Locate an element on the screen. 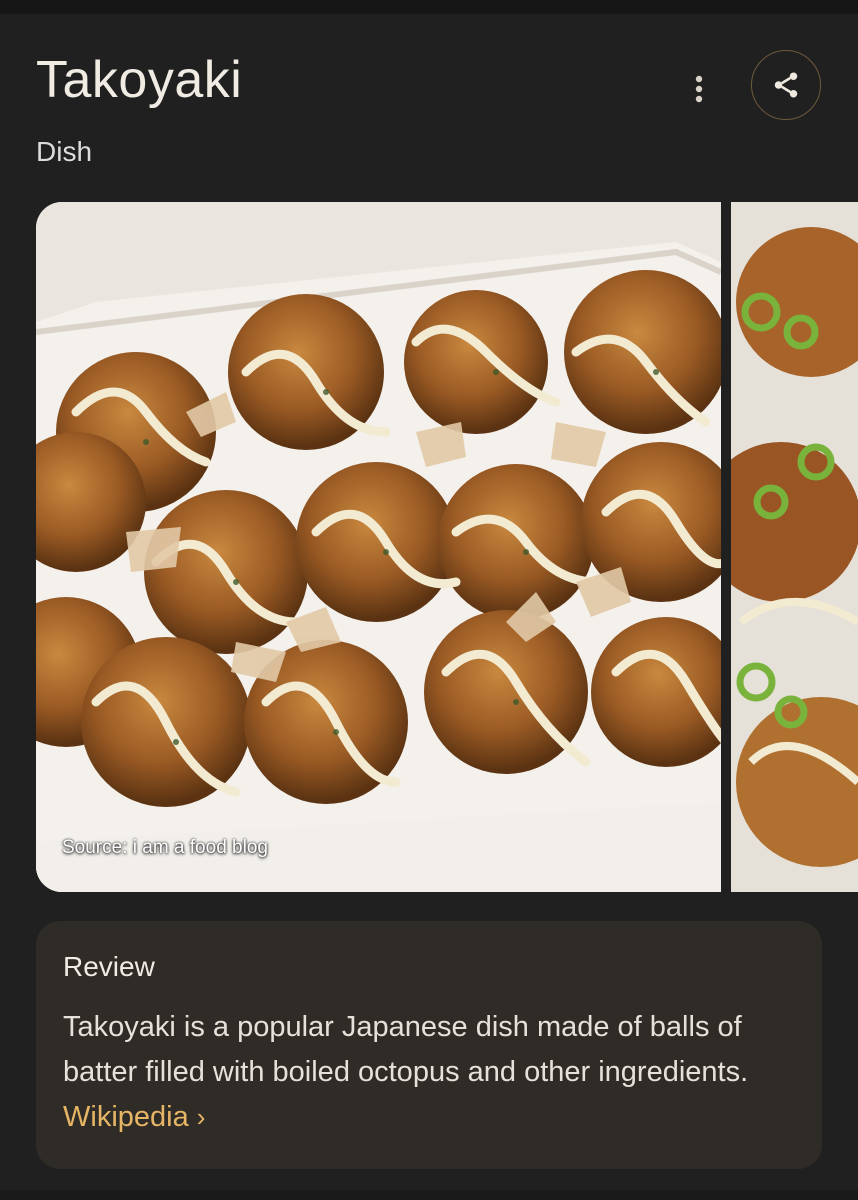 The height and width of the screenshot is (1200, 858). more-options-button is located at coordinates (699, 89).